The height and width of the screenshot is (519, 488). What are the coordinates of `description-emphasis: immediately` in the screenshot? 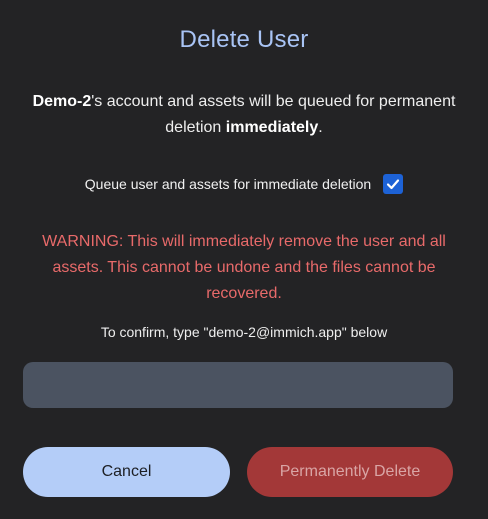 It's located at (272, 127).